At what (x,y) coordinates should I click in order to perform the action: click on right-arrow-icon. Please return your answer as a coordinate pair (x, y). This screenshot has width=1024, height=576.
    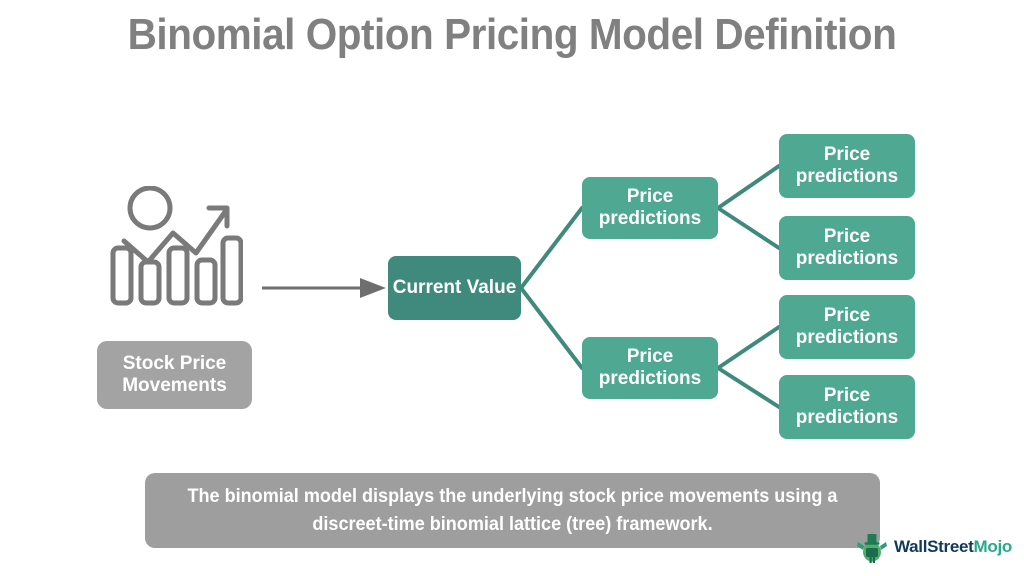
    Looking at the image, I should click on (324, 288).